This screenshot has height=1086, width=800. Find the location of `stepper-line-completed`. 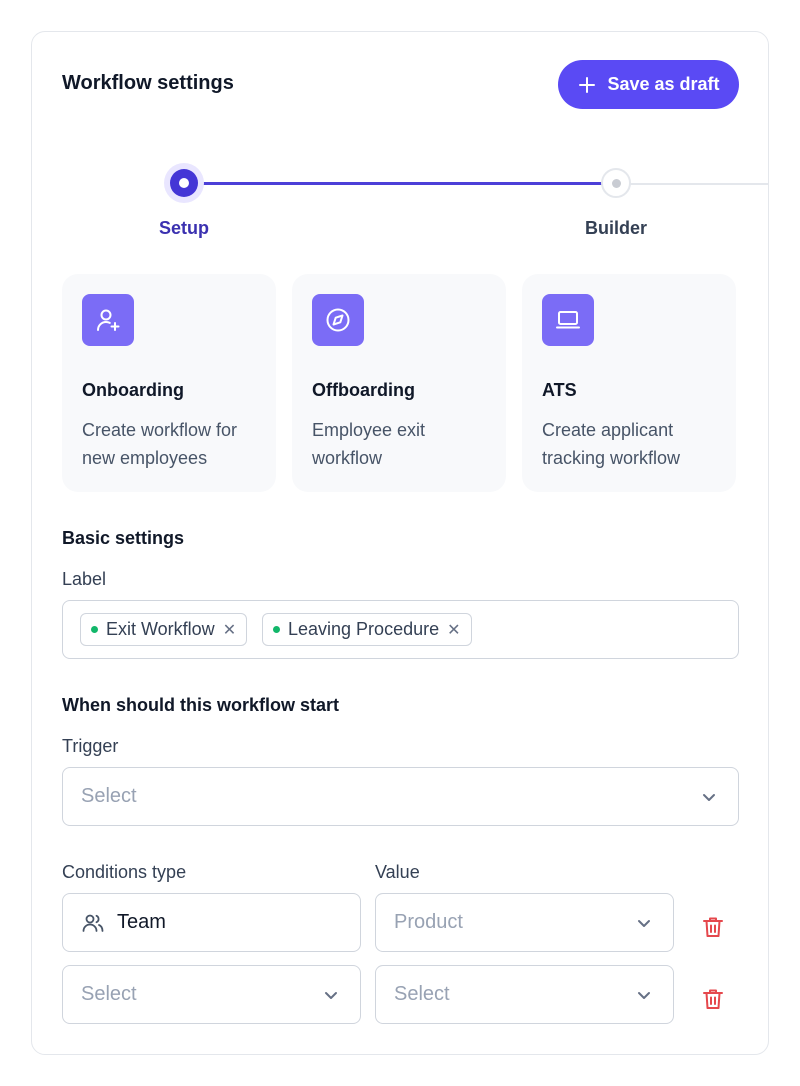

stepper-line-completed is located at coordinates (400, 183).